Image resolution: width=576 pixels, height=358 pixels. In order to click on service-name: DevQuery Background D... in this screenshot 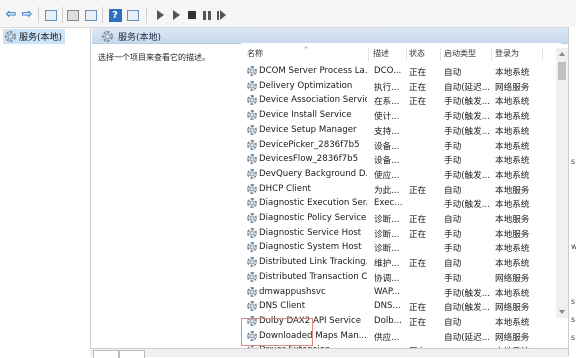, I will do `click(313, 173)`.